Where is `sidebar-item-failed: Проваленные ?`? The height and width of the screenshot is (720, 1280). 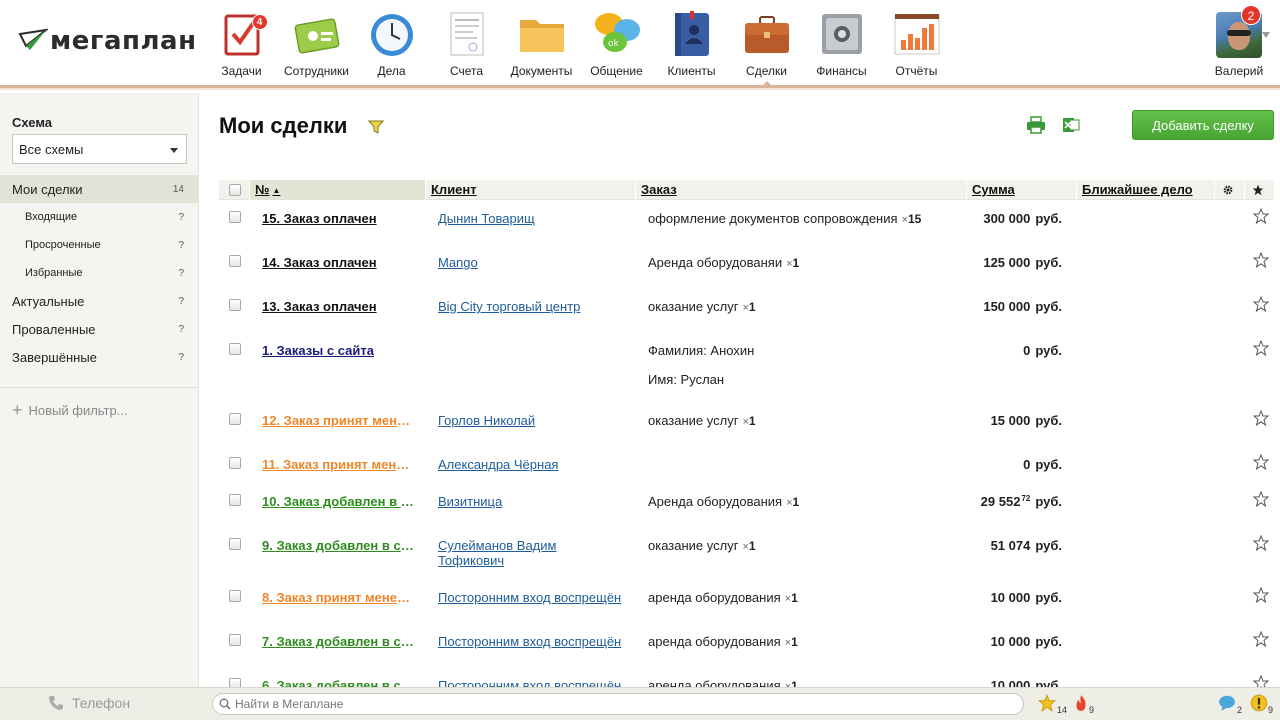 sidebar-item-failed: Проваленные ? is located at coordinates (99, 329).